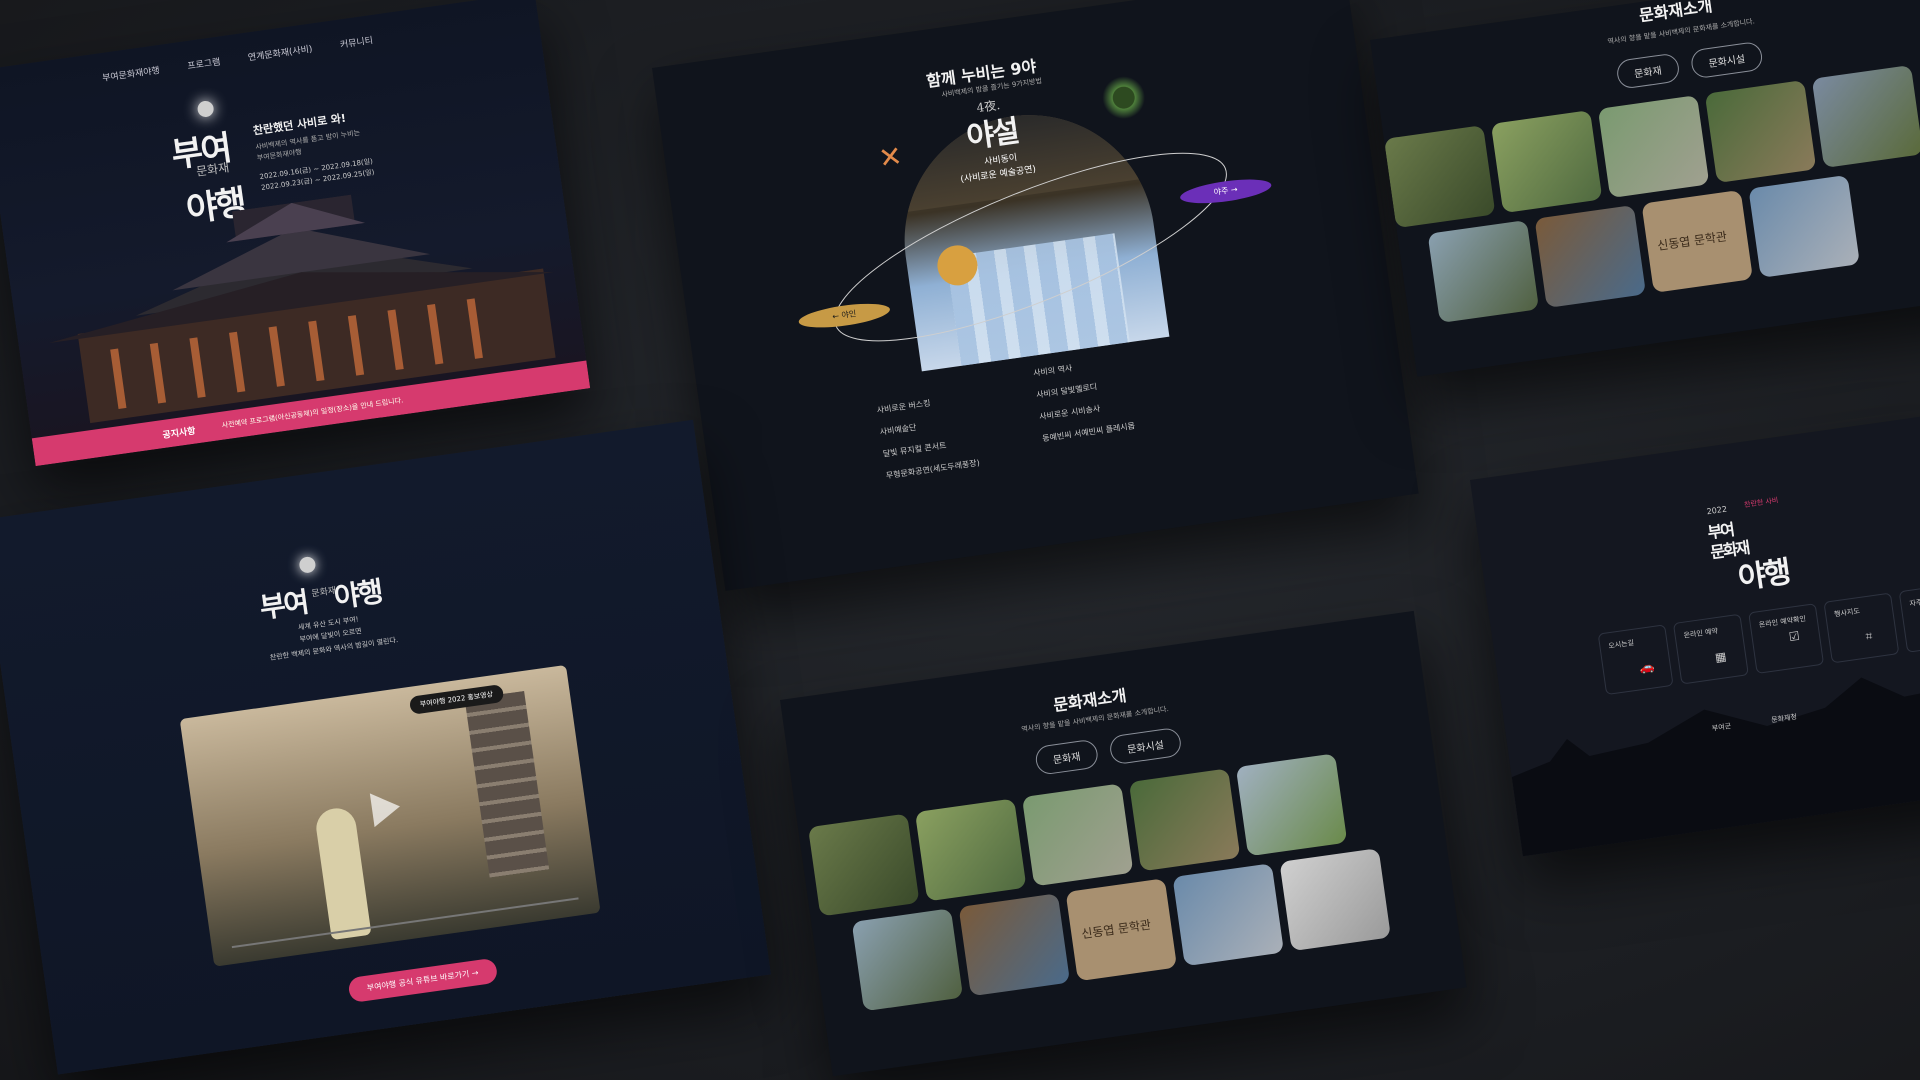 The image size is (1920, 1080). Describe the element at coordinates (844, 315) in the screenshot. I see `prev-night-label: ← 야인` at that location.